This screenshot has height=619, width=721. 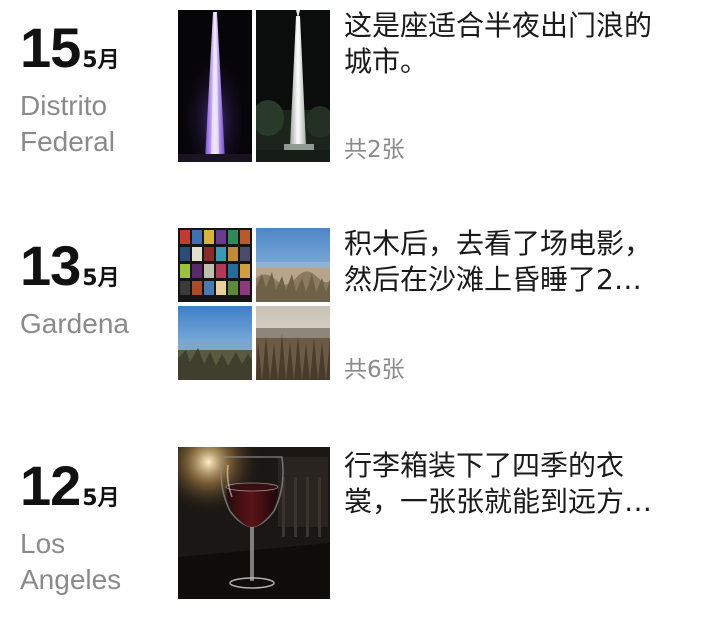 I want to click on photo-count: 共6张, so click(x=374, y=370).